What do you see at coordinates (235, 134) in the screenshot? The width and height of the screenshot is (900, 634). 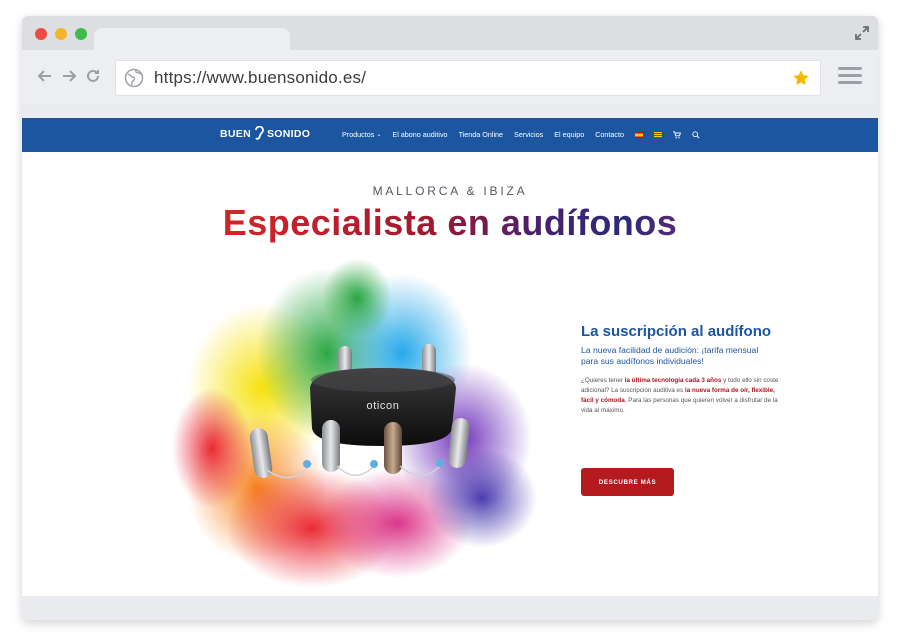 I see `logo-text-left: BUEN` at bounding box center [235, 134].